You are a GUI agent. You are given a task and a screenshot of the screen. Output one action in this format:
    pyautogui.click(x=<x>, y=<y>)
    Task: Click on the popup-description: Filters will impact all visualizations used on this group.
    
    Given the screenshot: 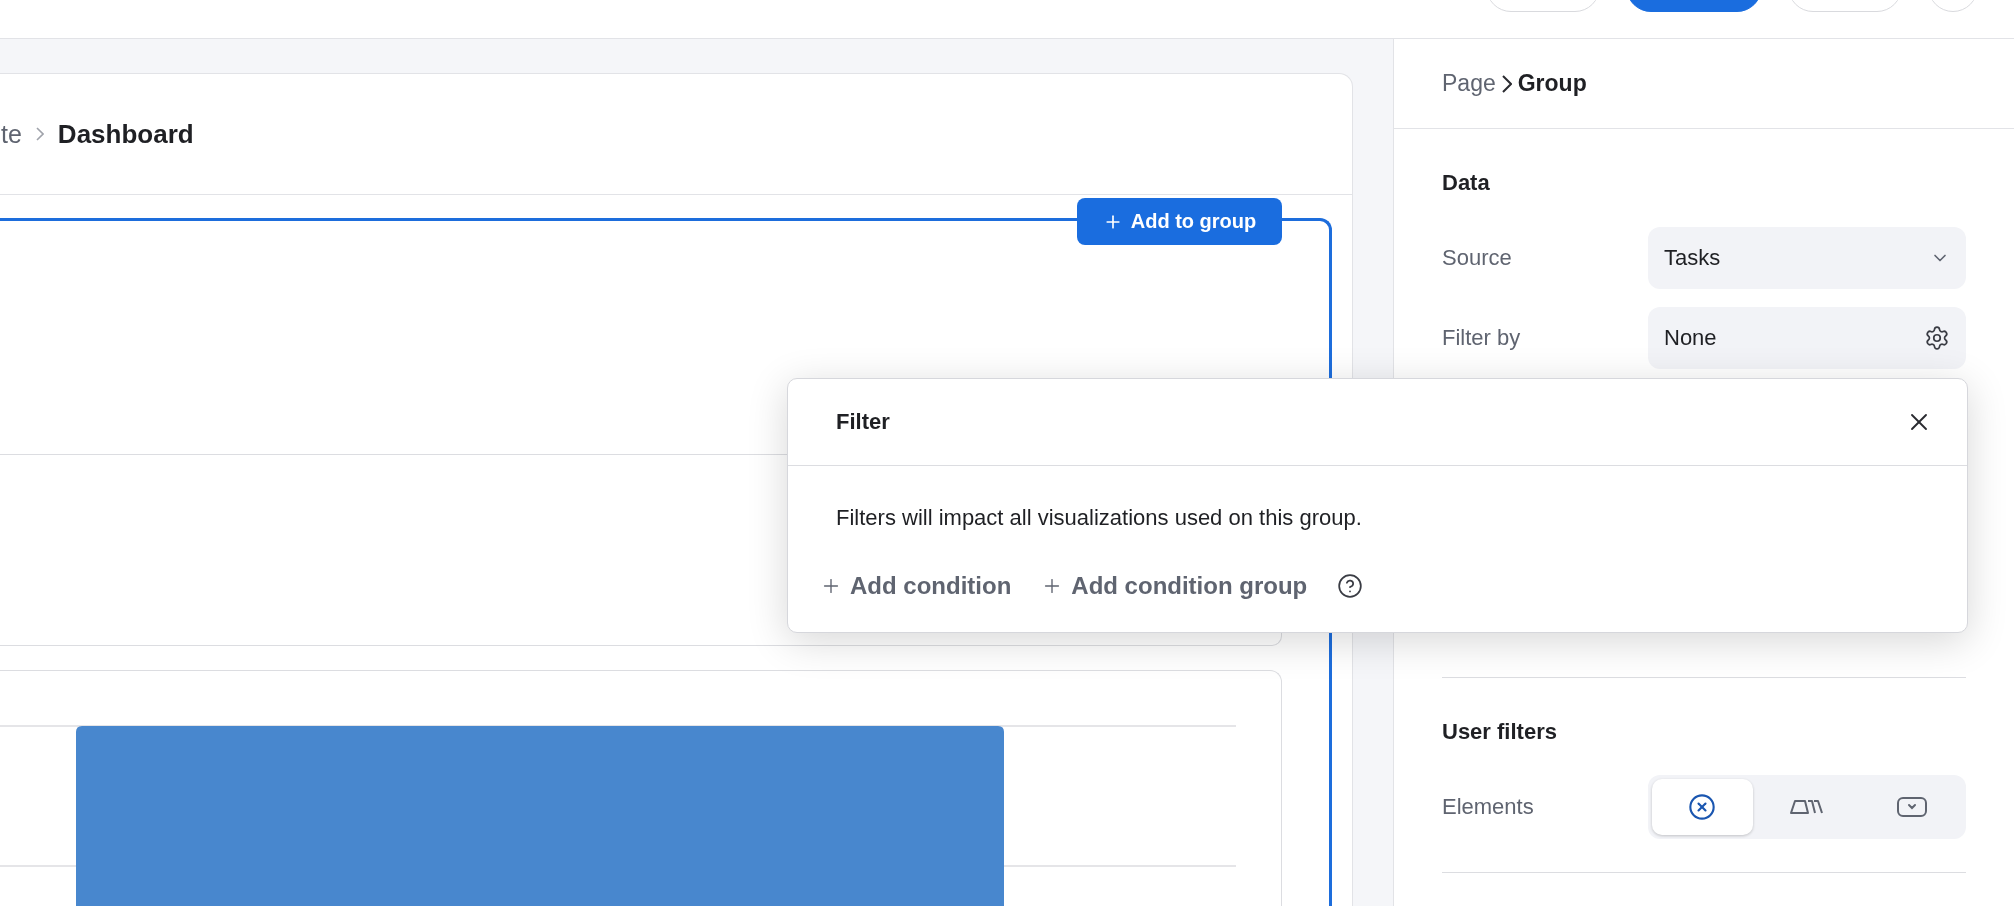 What is the action you would take?
    pyautogui.click(x=1099, y=518)
    